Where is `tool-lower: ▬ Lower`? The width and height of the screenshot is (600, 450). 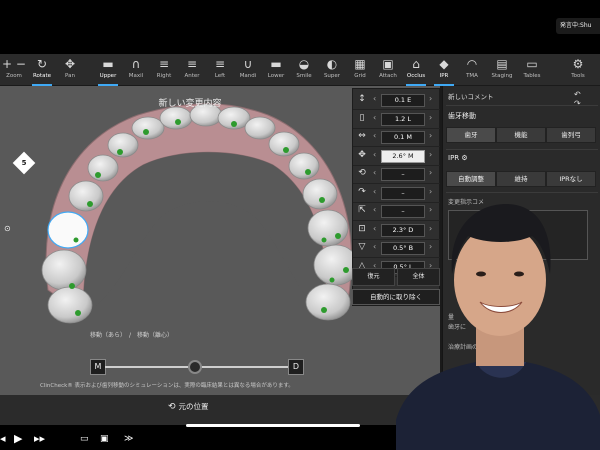 tool-lower: ▬ Lower is located at coordinates (276, 70).